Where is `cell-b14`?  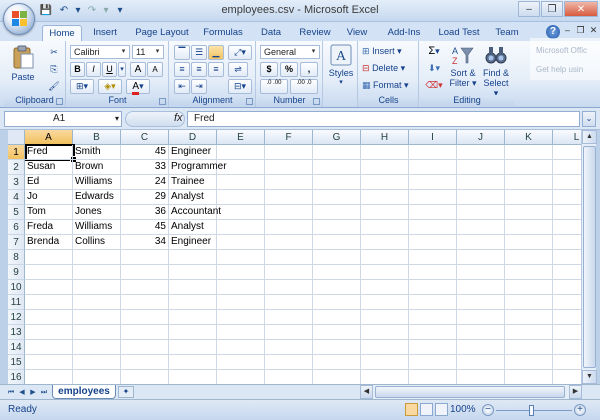 cell-b14 is located at coordinates (97, 347).